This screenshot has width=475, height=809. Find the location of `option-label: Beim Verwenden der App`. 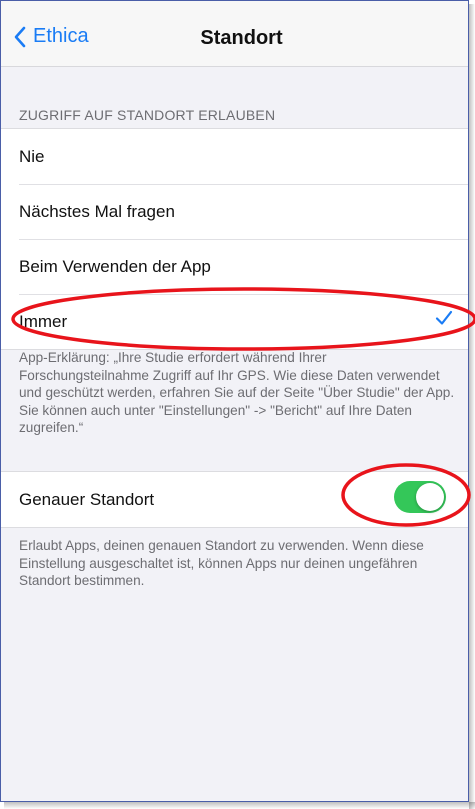

option-label: Beim Verwenden der App is located at coordinates (115, 266).